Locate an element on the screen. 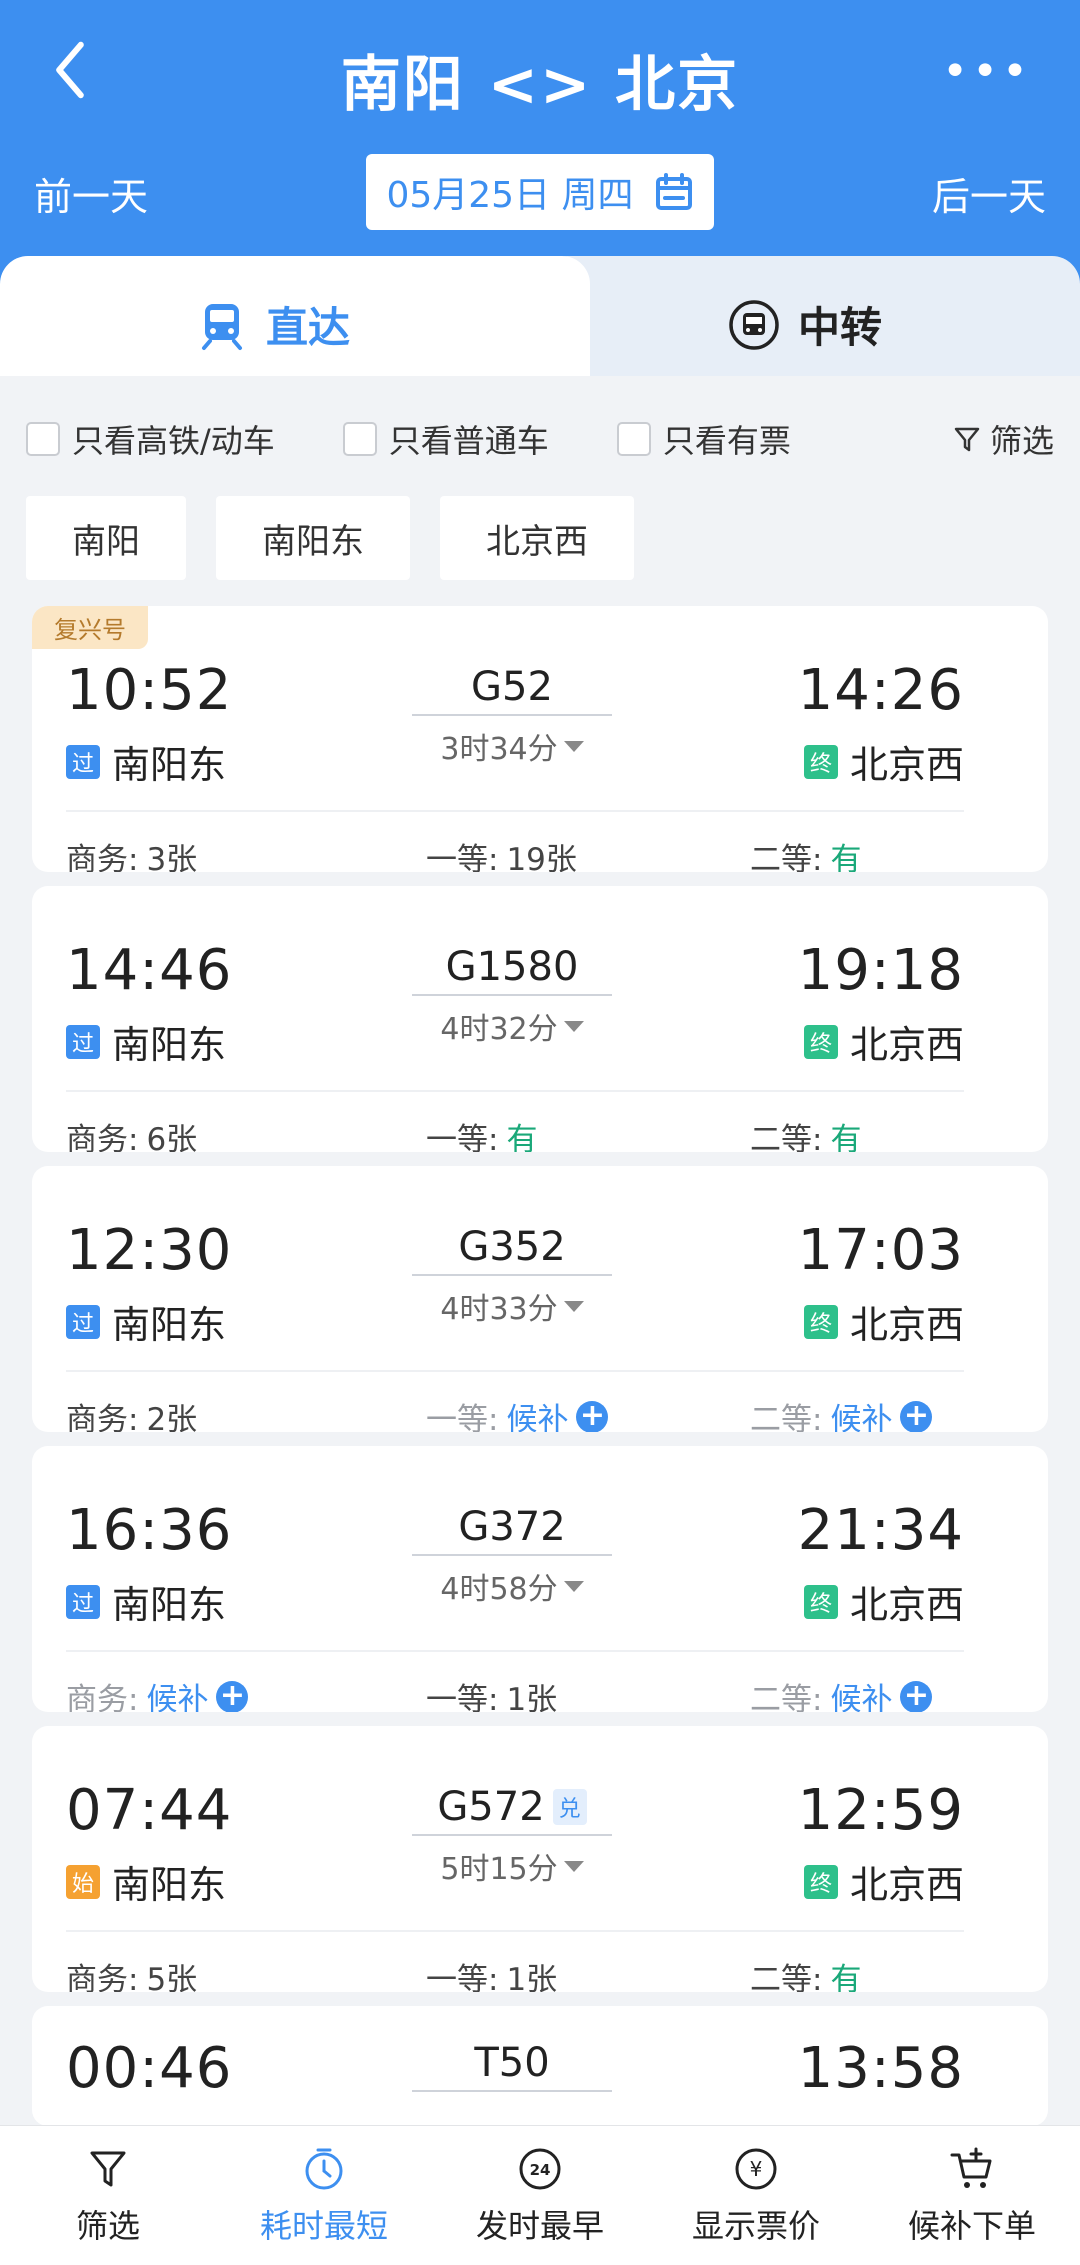  seat-class: 一等: 候补 + is located at coordinates (517, 1413).